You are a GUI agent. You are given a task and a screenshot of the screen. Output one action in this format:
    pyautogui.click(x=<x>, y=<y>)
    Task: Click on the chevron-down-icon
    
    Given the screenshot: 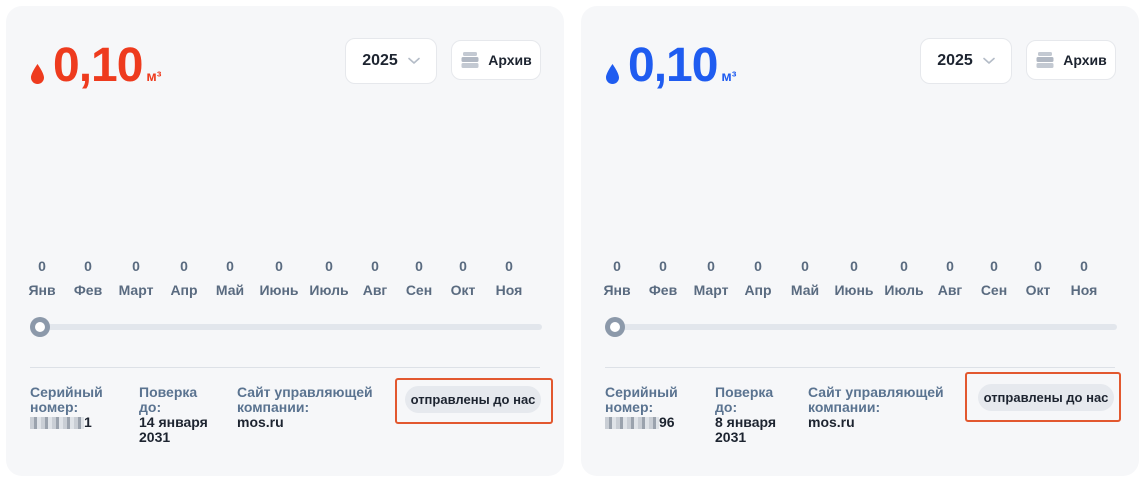 What is the action you would take?
    pyautogui.click(x=413, y=60)
    